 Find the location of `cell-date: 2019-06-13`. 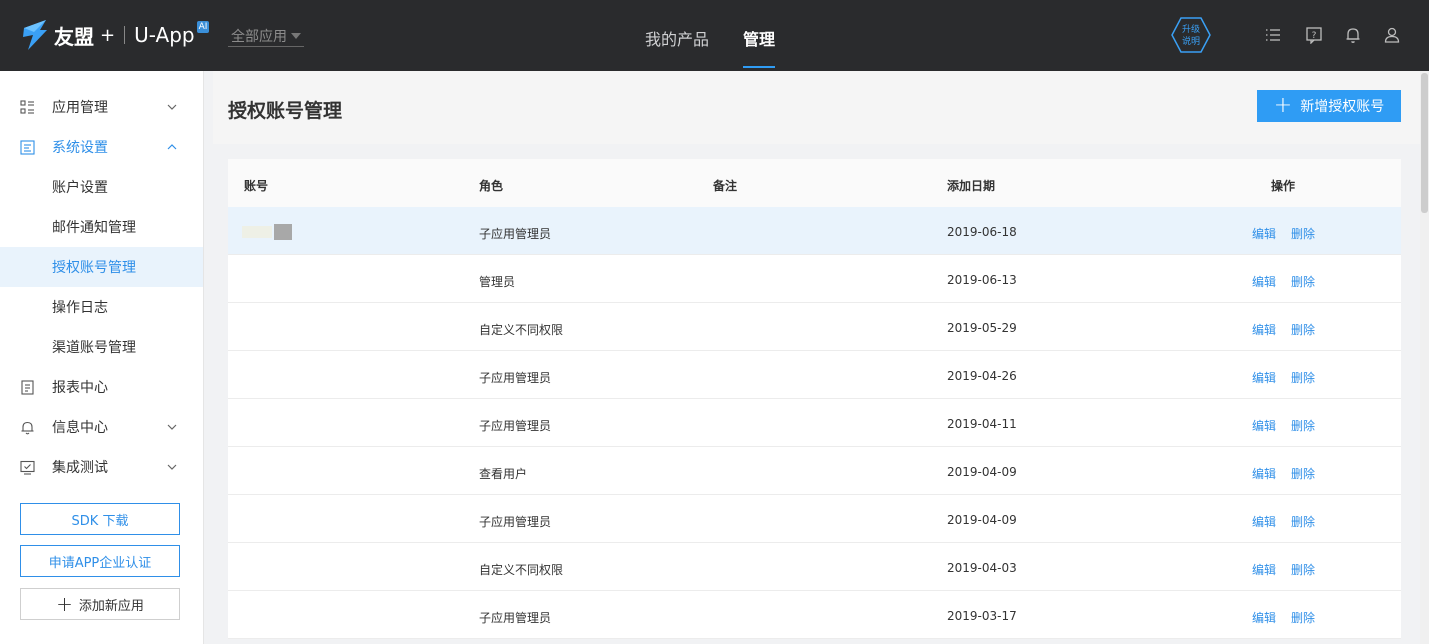

cell-date: 2019-06-13 is located at coordinates (982, 280).